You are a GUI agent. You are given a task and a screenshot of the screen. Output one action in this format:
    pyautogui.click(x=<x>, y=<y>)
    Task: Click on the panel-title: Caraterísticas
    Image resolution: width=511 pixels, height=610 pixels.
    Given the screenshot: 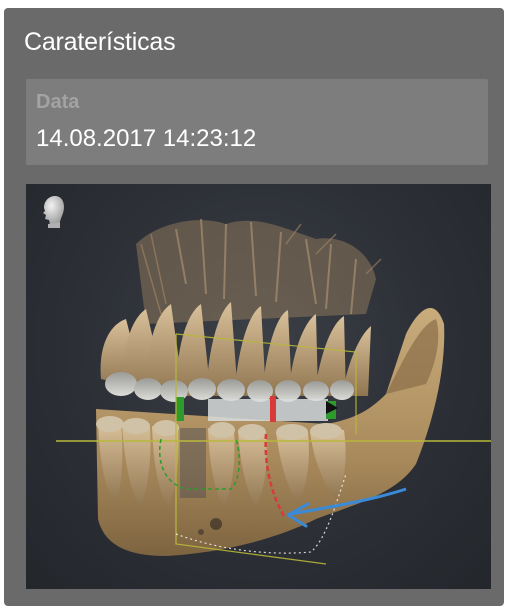 What is the action you would take?
    pyautogui.click(x=100, y=42)
    